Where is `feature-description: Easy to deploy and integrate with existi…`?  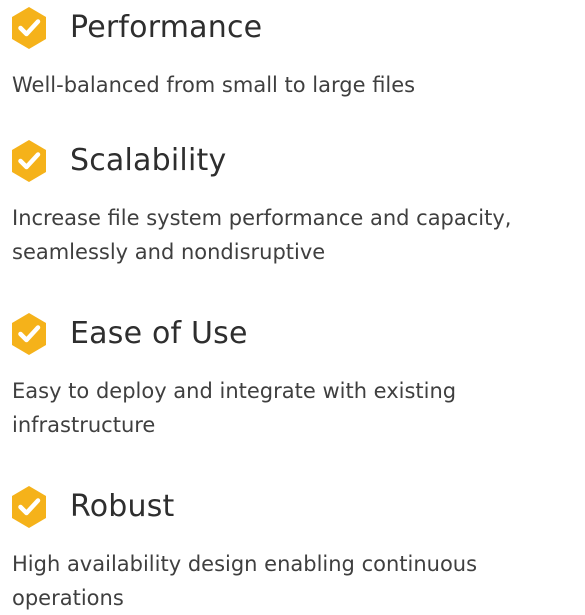
feature-description: Easy to deploy and integrate with existi… is located at coordinates (234, 408).